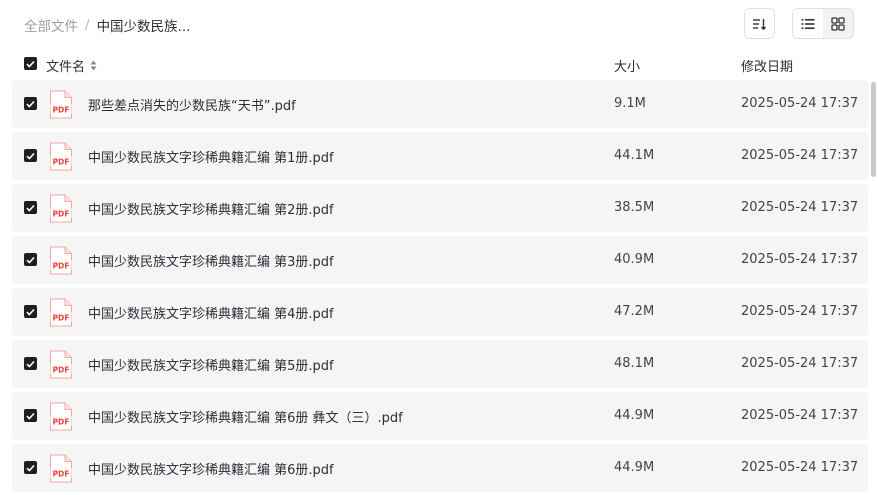  I want to click on column-header-name-label: 文件名, so click(66, 67).